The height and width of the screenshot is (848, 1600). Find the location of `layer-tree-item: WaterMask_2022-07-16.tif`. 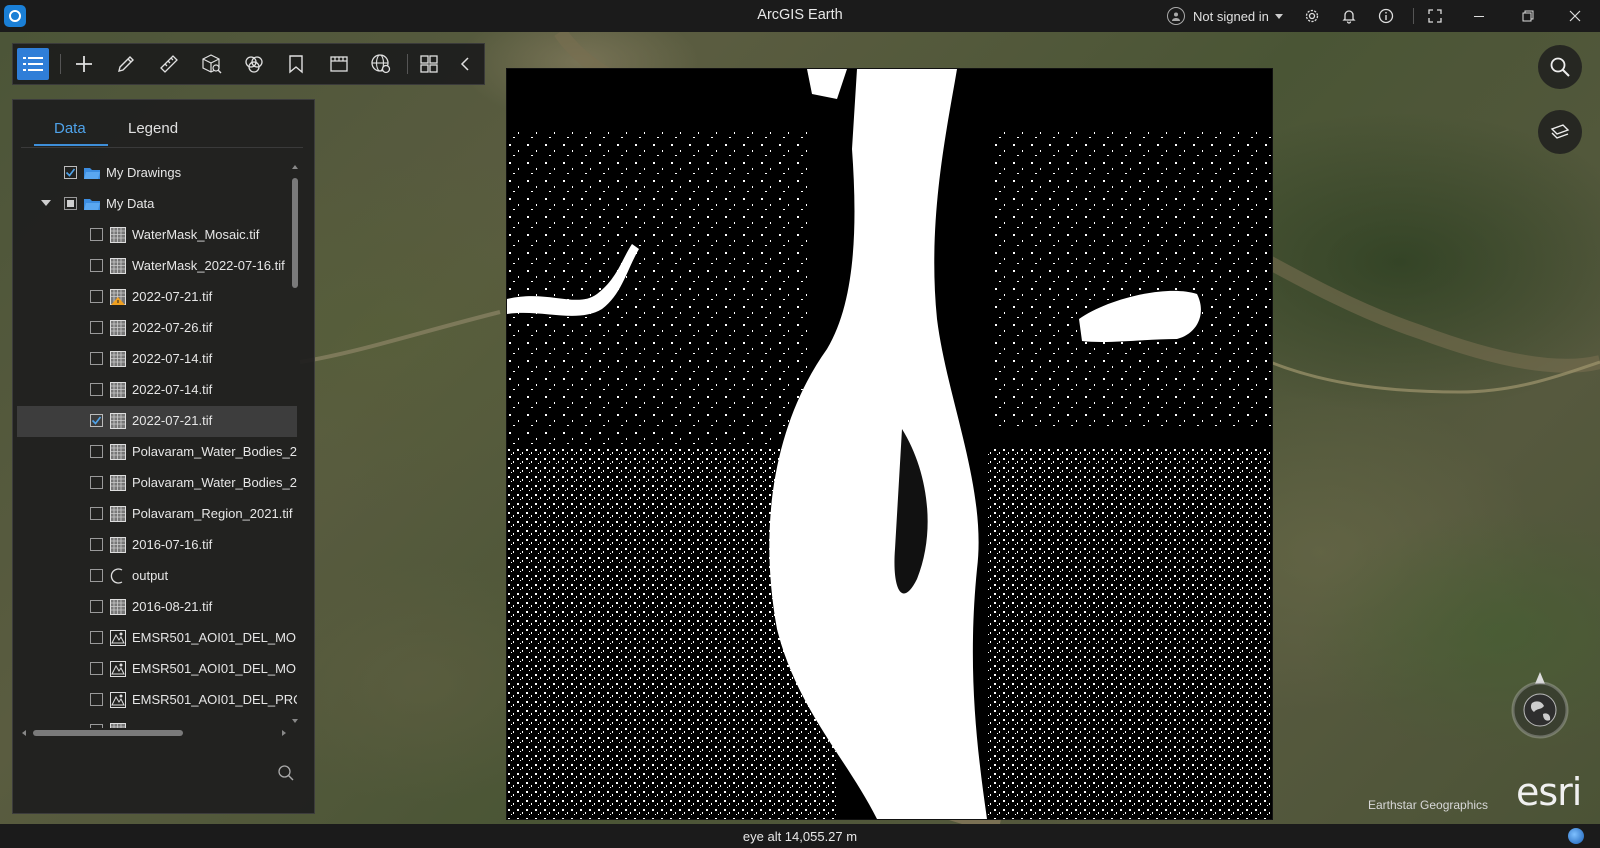

layer-tree-item: WaterMask_2022-07-16.tif is located at coordinates (157, 266).